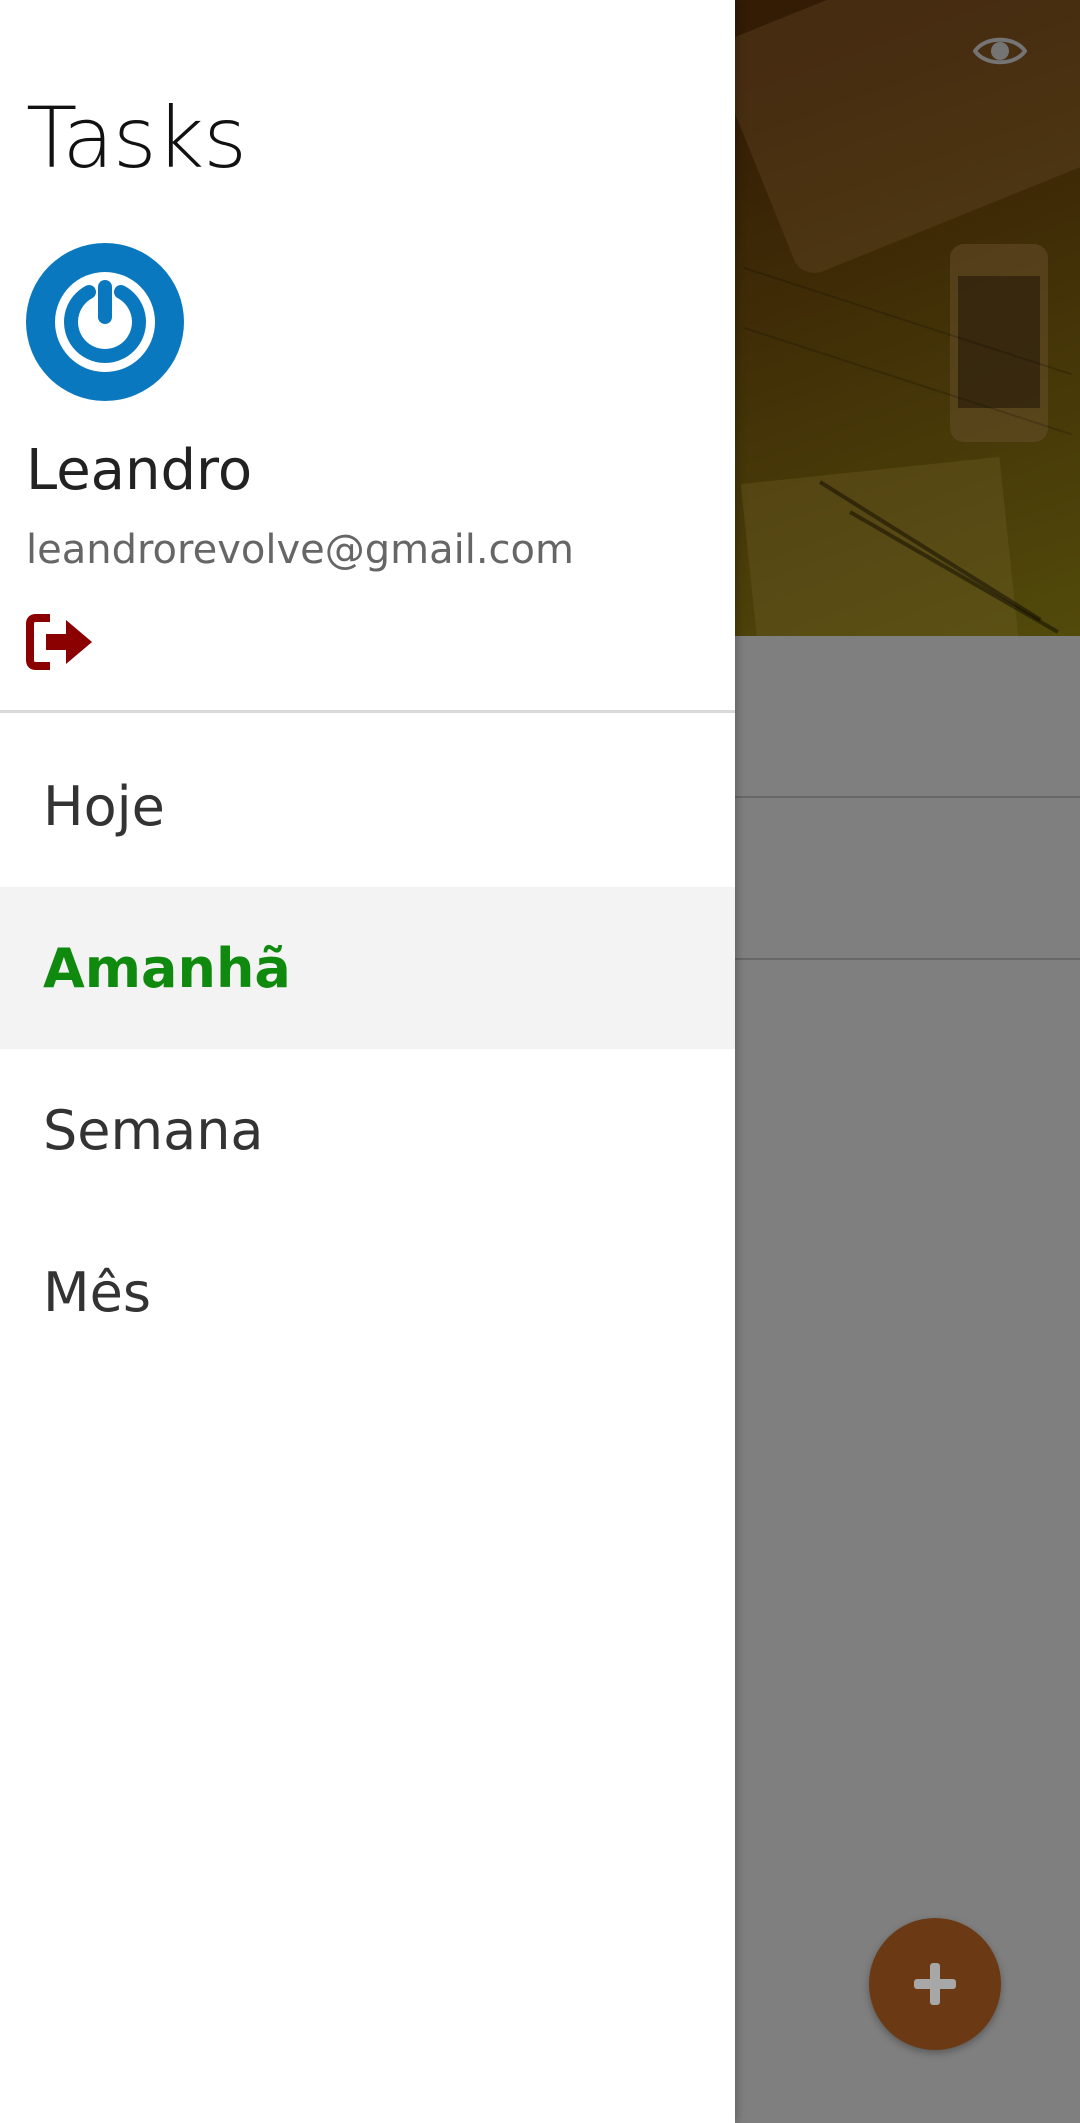  I want to click on user-email: leandrorevolve@gmail.com, so click(300, 550).